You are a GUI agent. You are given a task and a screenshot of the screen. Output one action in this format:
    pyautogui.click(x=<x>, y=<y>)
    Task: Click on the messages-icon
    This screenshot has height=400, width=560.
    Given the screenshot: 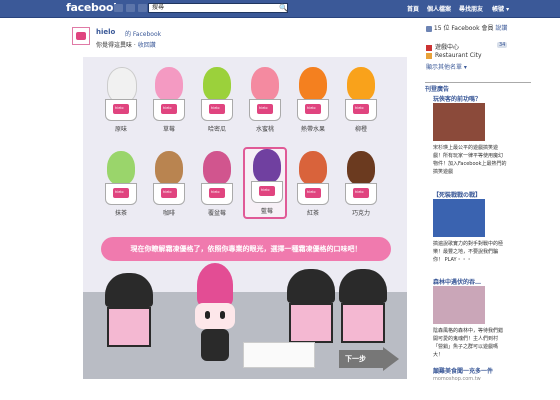 What is the action you would take?
    pyautogui.click(x=130, y=8)
    